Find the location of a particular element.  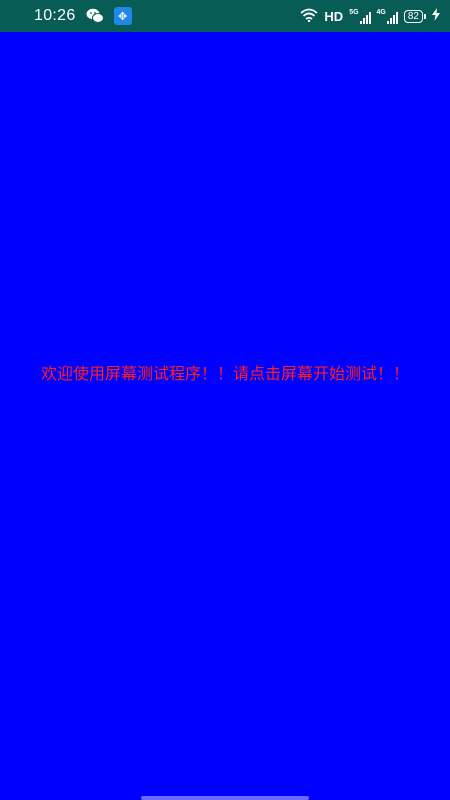

welcome-message: 欢迎使用屏幕测试程序！！请点击屏幕开始测试！！ is located at coordinates (224, 373).